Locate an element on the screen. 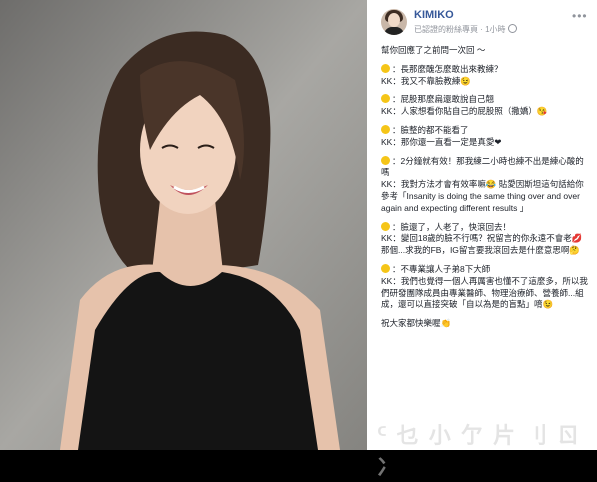 This screenshot has height=482, width=597. post-header: KIMIKO 已認證的粉絲專頁 · 1小時 ••• is located at coordinates (482, 20).